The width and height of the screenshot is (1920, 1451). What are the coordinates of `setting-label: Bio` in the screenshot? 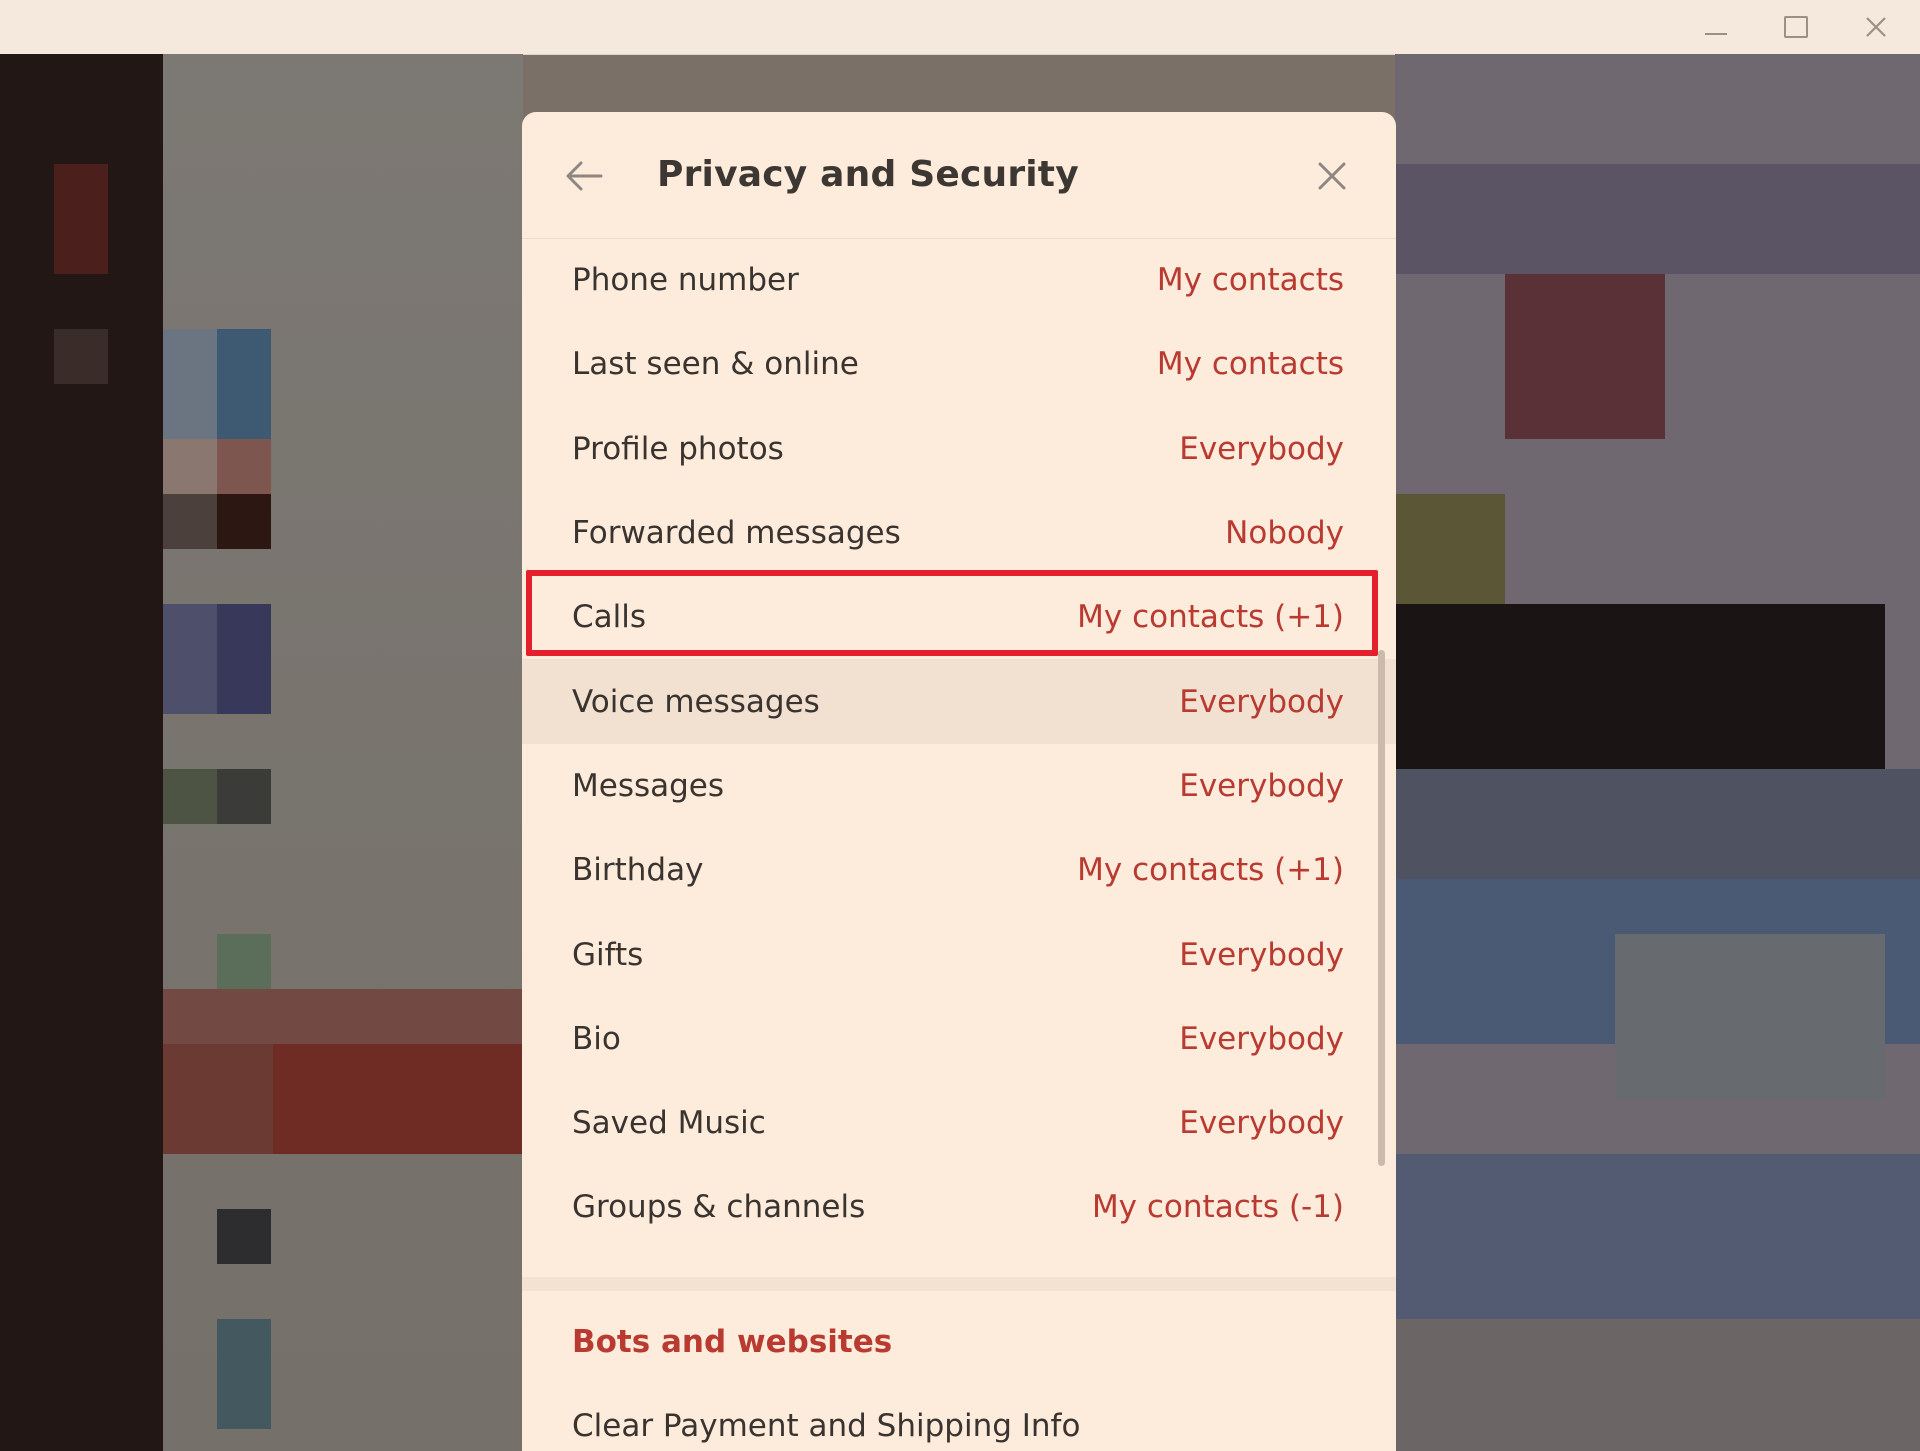 It's located at (596, 1038).